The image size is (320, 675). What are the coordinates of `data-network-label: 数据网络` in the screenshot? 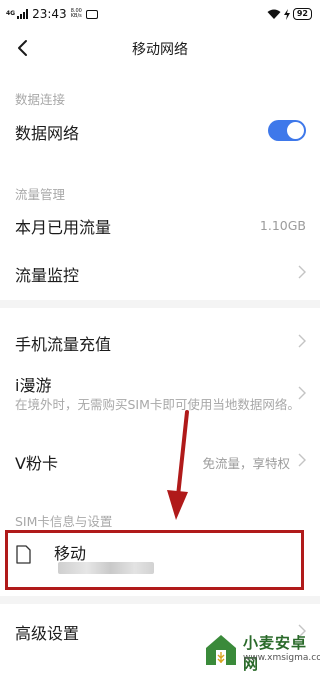 It's located at (47, 133).